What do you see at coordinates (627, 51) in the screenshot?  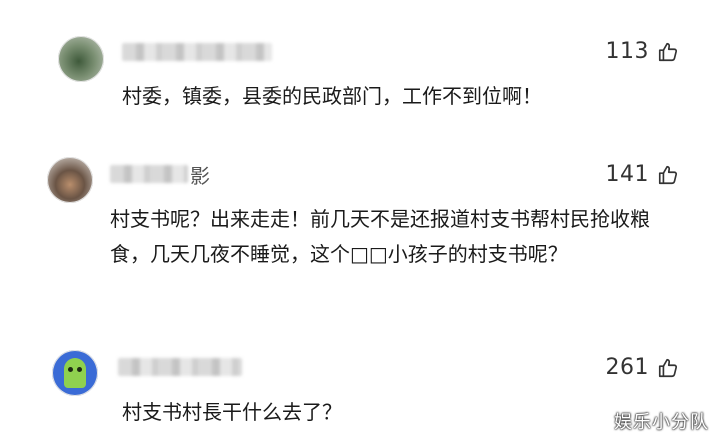 I see `like-count: 113` at bounding box center [627, 51].